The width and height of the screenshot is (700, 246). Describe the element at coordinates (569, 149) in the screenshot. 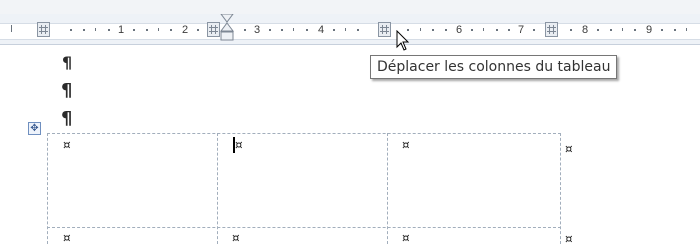

I see `row-end-mark: ¤` at that location.